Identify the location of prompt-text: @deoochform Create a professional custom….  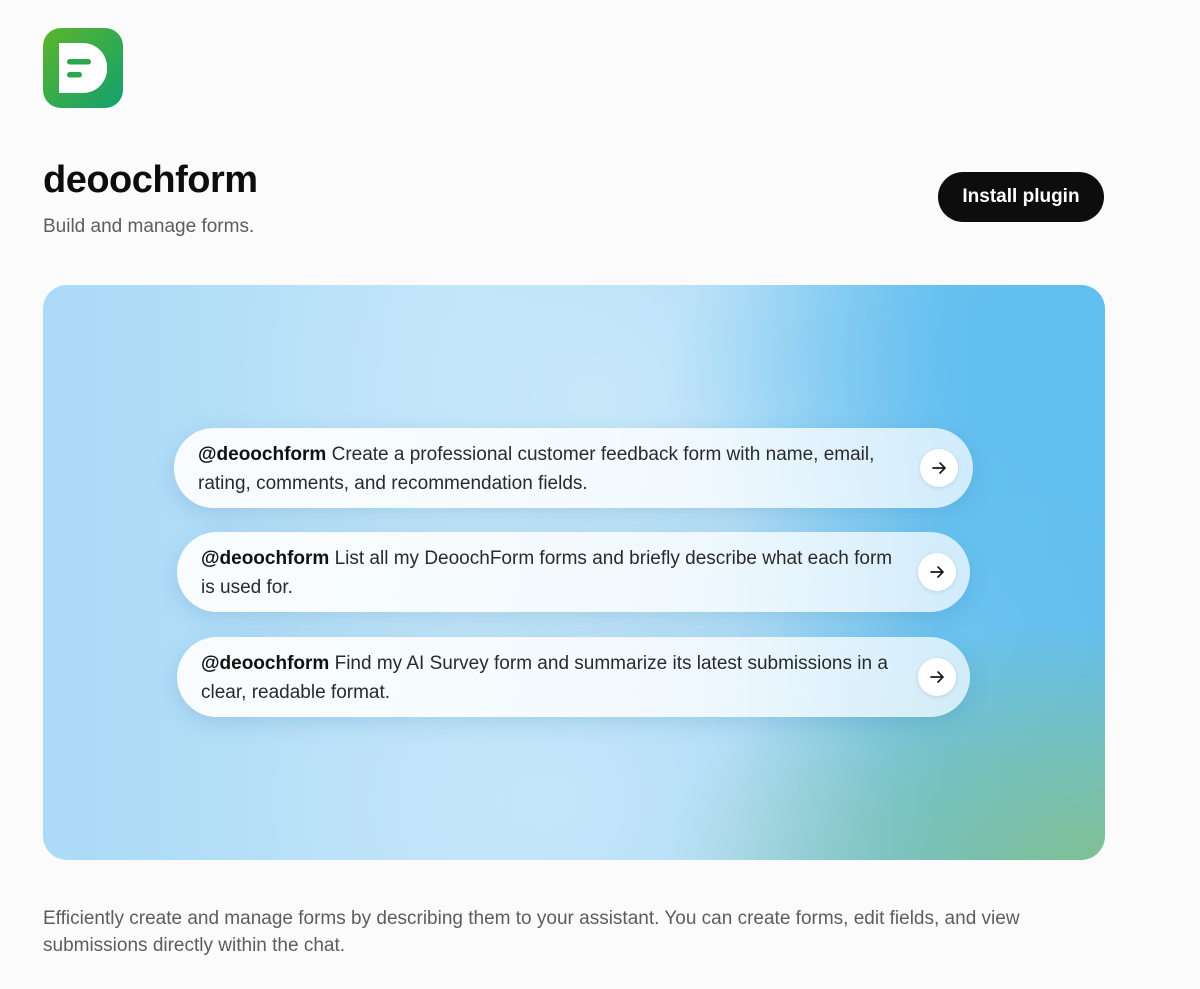
(548, 469).